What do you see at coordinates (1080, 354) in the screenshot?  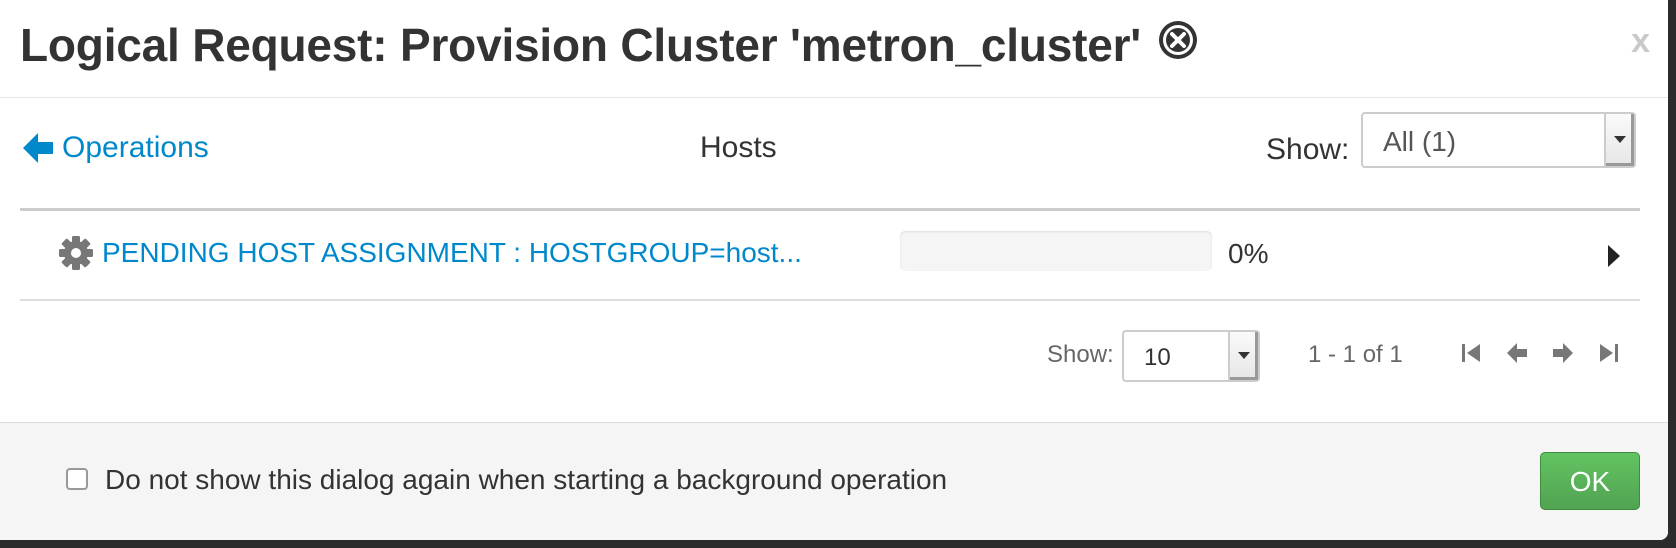 I see `page-size-label: Show:` at bounding box center [1080, 354].